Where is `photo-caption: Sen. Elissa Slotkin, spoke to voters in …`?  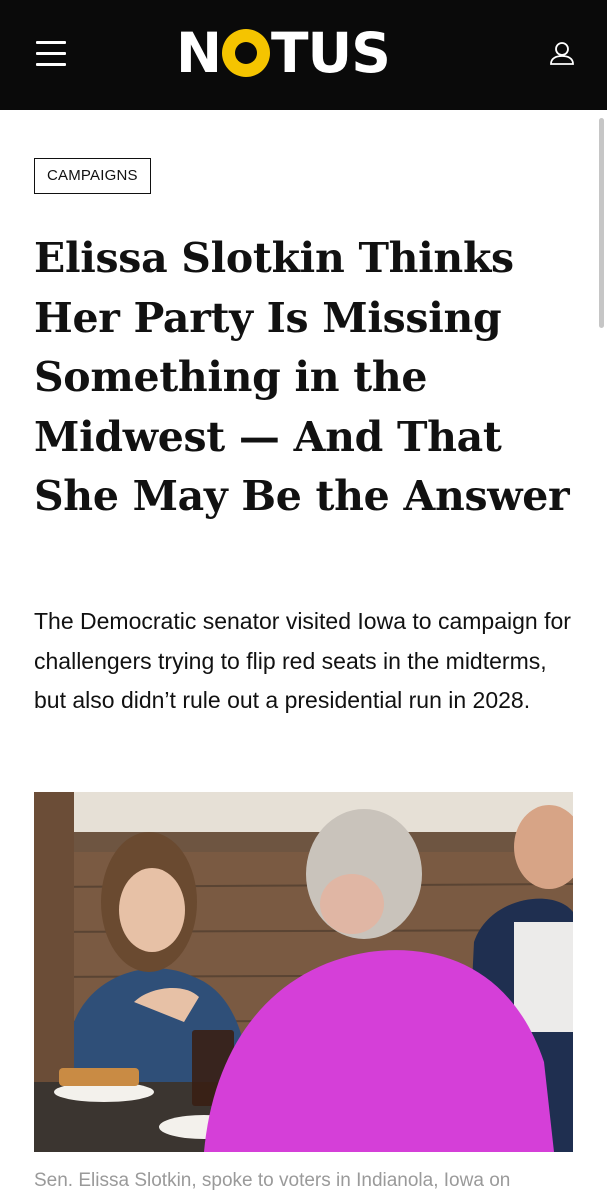 photo-caption: Sen. Elissa Slotkin, spoke to voters in … is located at coordinates (272, 1180).